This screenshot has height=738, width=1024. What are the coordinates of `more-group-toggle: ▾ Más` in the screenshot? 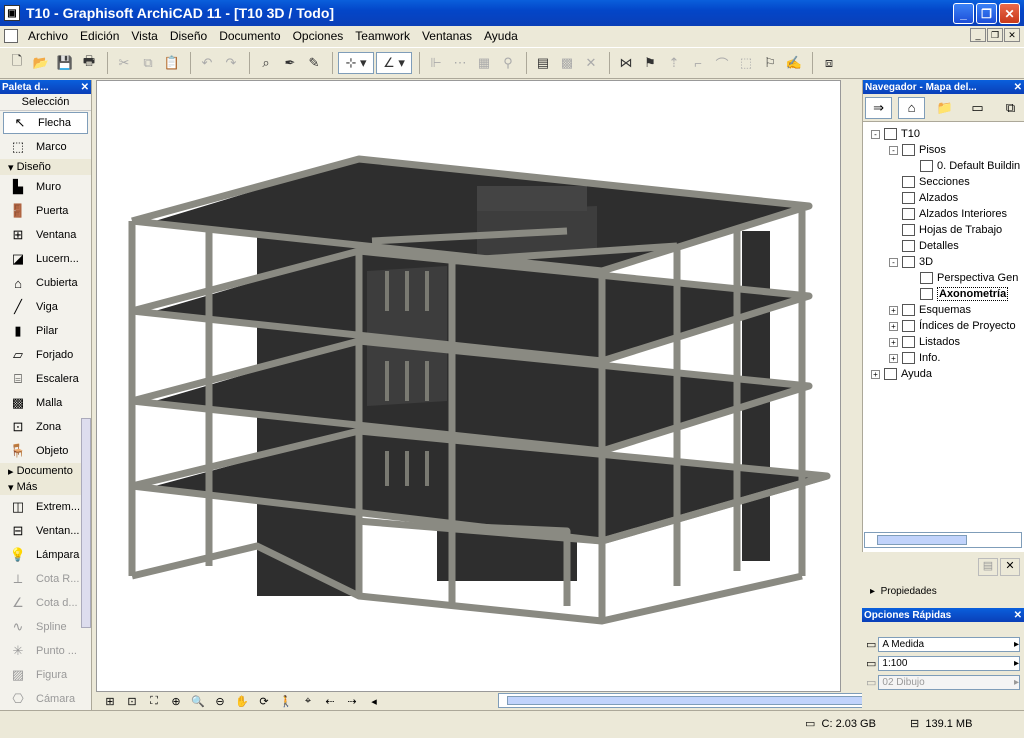 It's located at (45, 487).